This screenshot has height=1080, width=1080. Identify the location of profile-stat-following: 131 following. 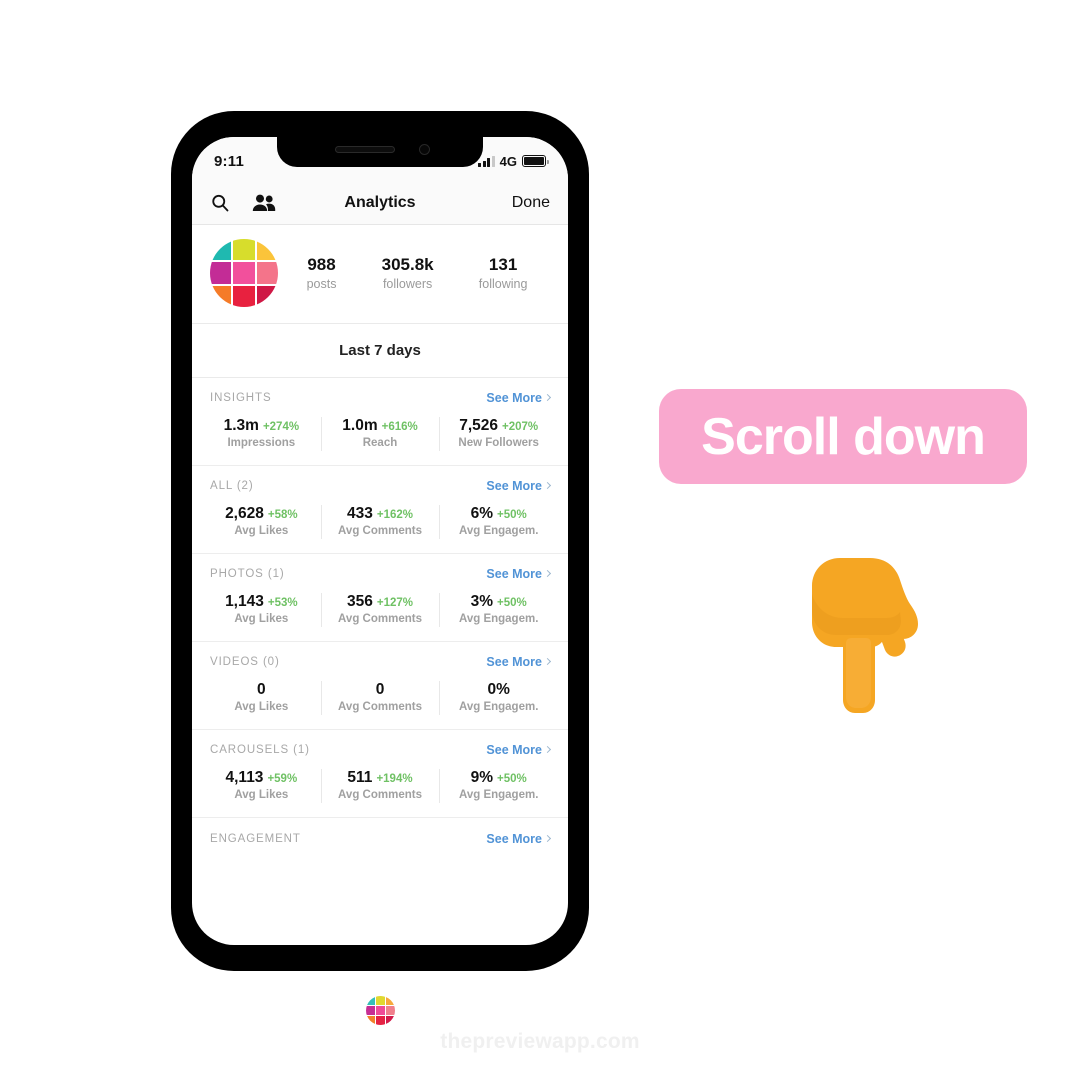
(503, 273).